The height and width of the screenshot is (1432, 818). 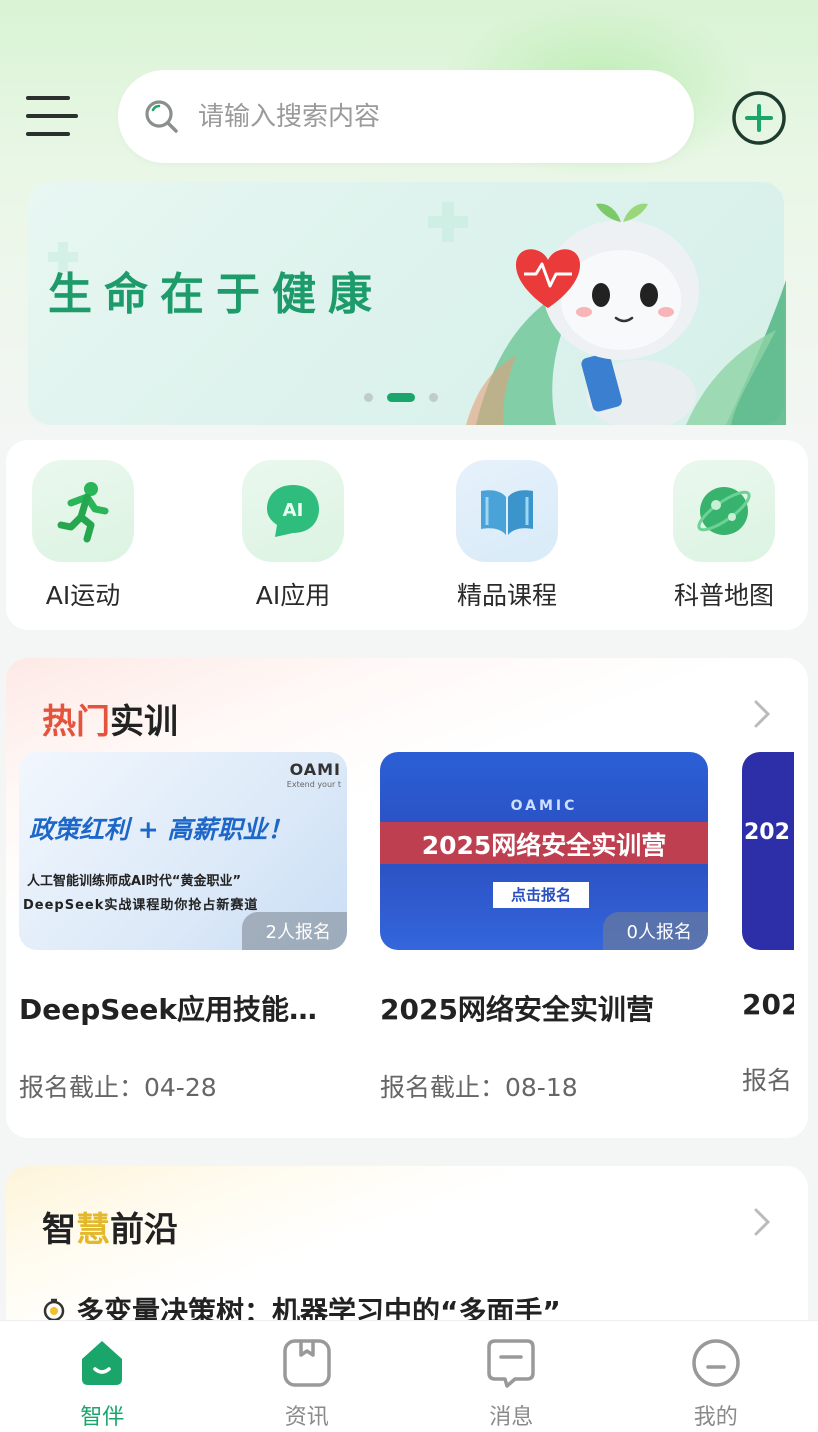 I want to click on add-circle-icon, so click(x=759, y=118).